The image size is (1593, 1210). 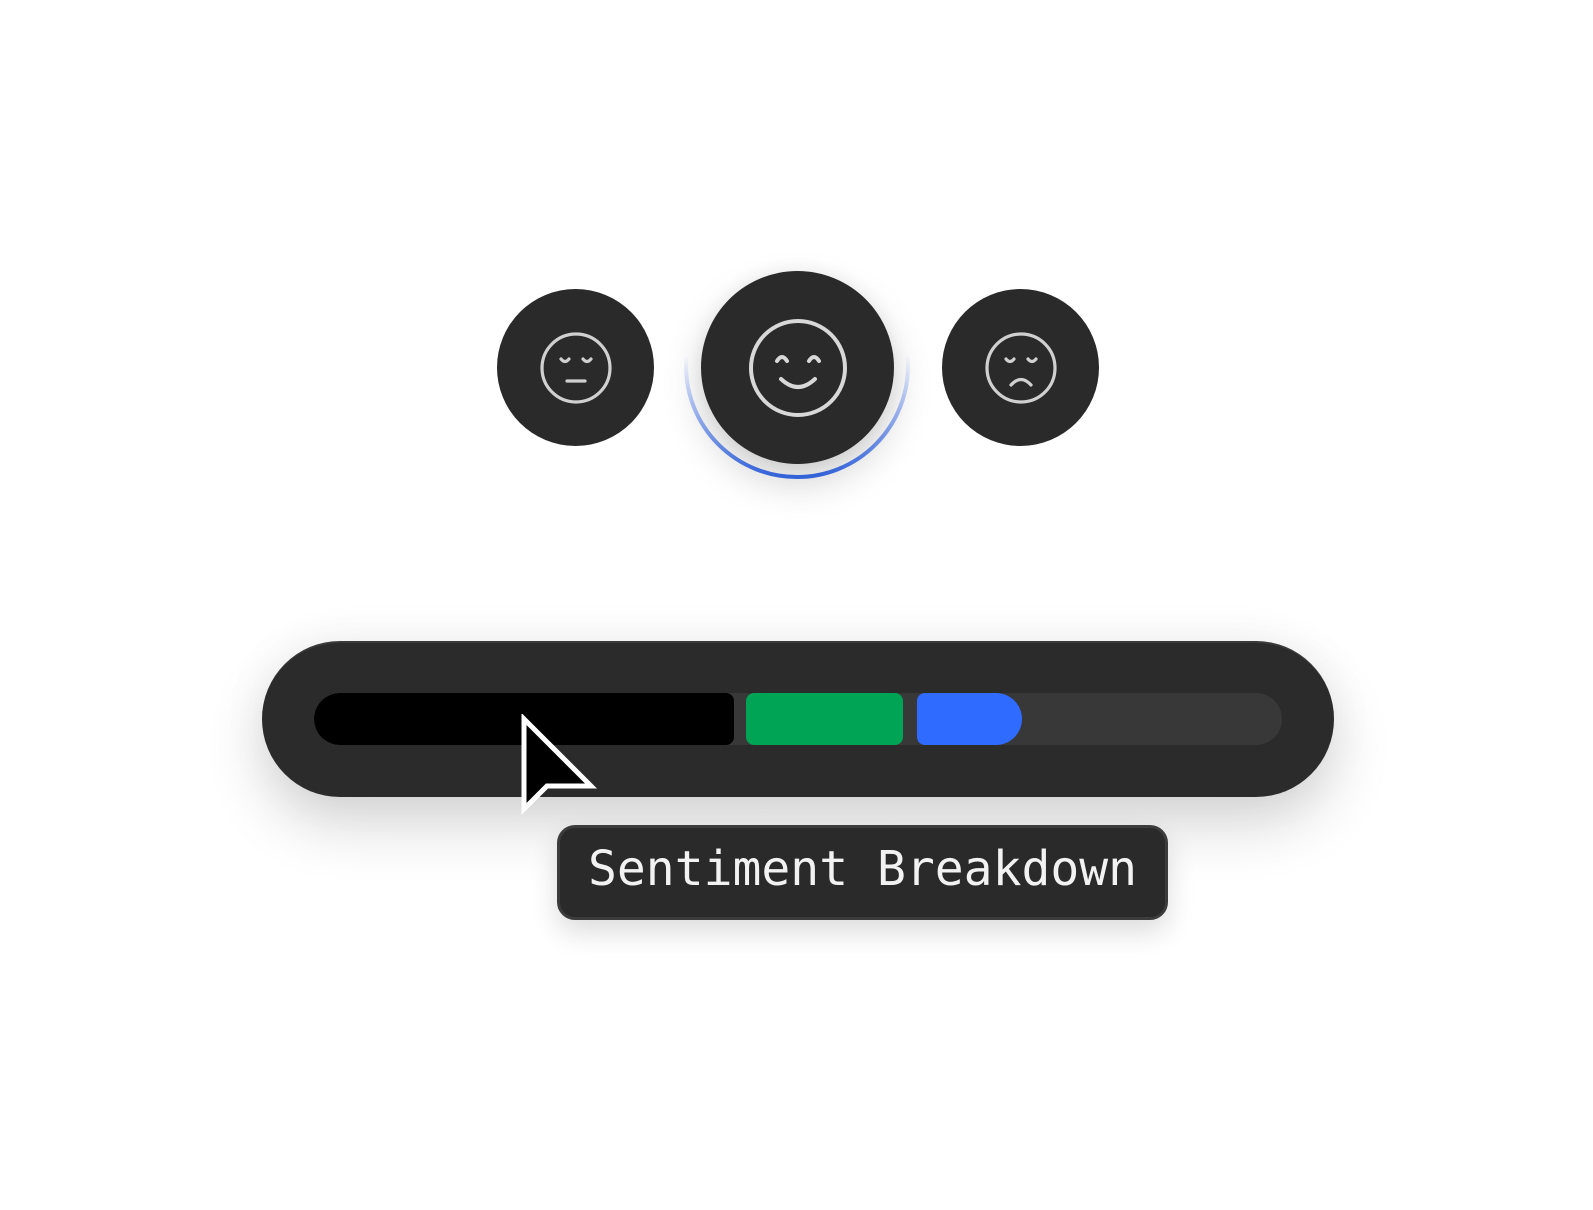 I want to click on sentiment-breakdown-bar, so click(x=798, y=719).